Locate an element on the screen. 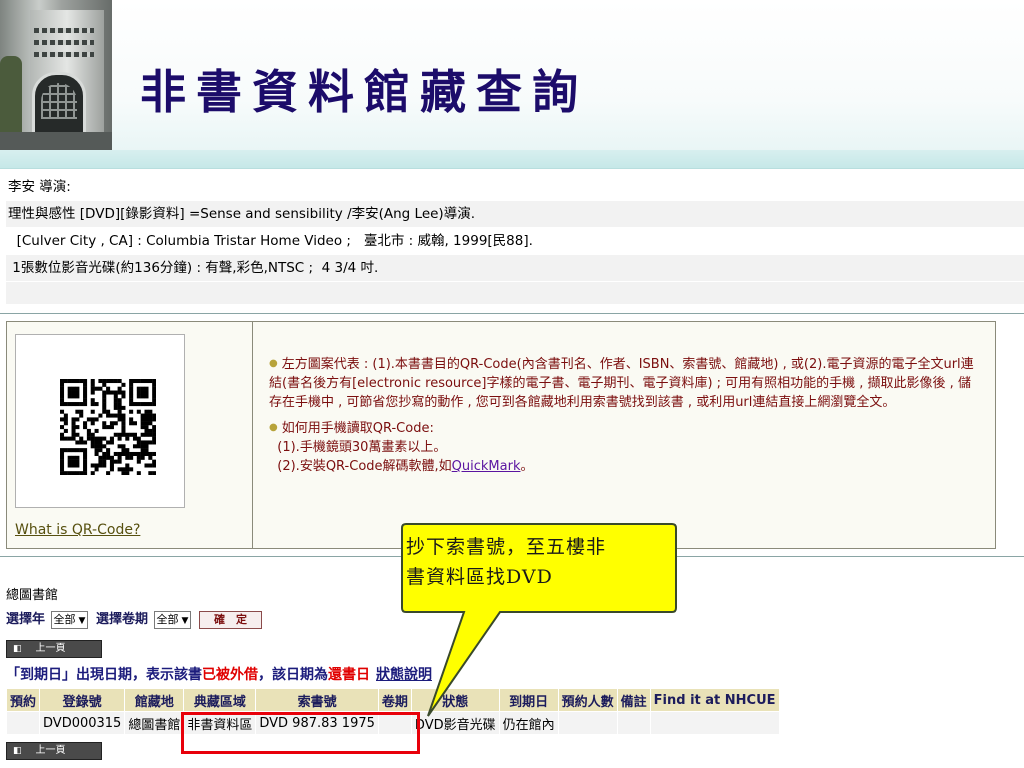 This screenshot has width=1024, height=768. qr-para2-line2: (2).安裝QR-Code解碼軟體,如 is located at coordinates (364, 466).